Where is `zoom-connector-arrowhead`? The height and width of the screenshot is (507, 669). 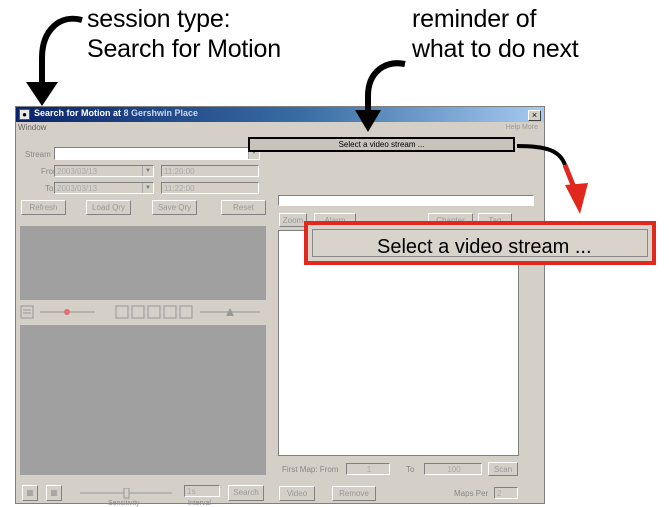
zoom-connector-arrowhead is located at coordinates (576, 198).